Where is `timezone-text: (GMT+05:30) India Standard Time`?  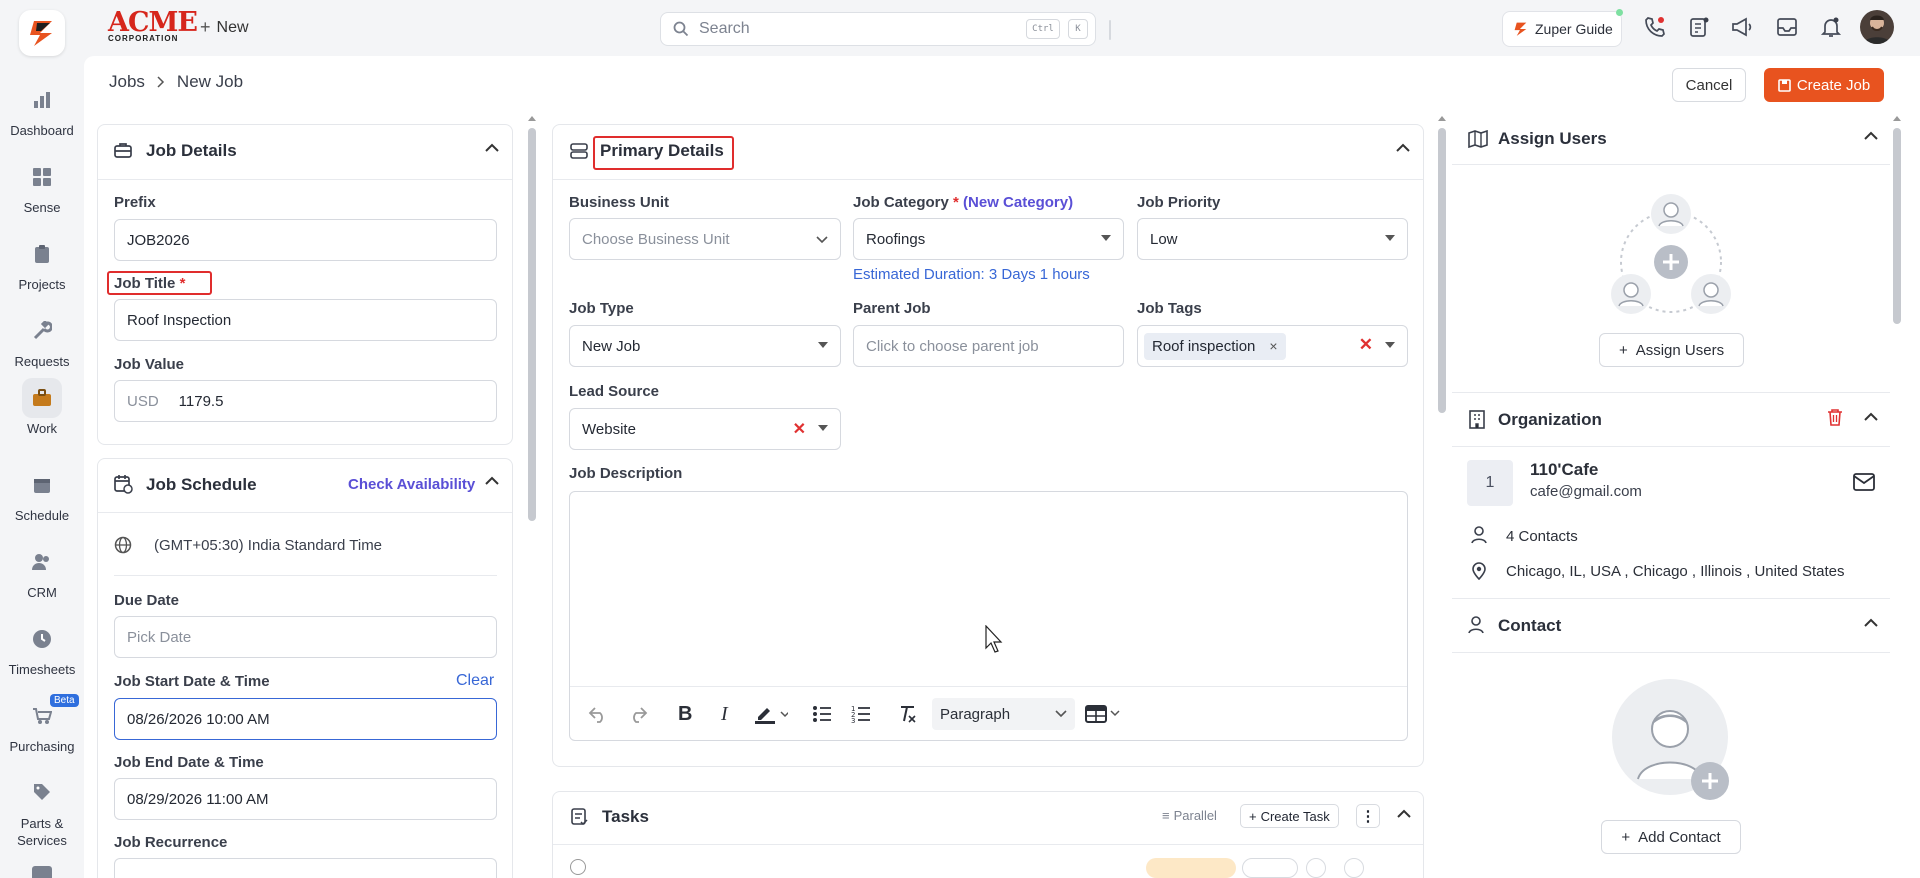
timezone-text: (GMT+05:30) India Standard Time is located at coordinates (268, 545).